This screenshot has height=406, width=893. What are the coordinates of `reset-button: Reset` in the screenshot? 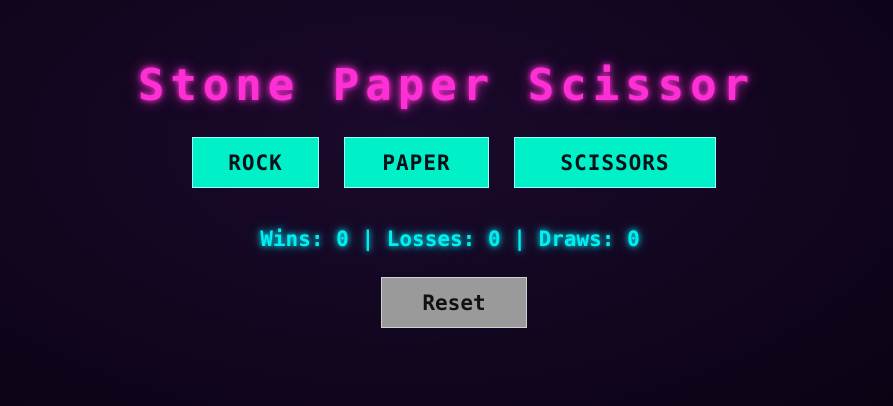 It's located at (454, 302).